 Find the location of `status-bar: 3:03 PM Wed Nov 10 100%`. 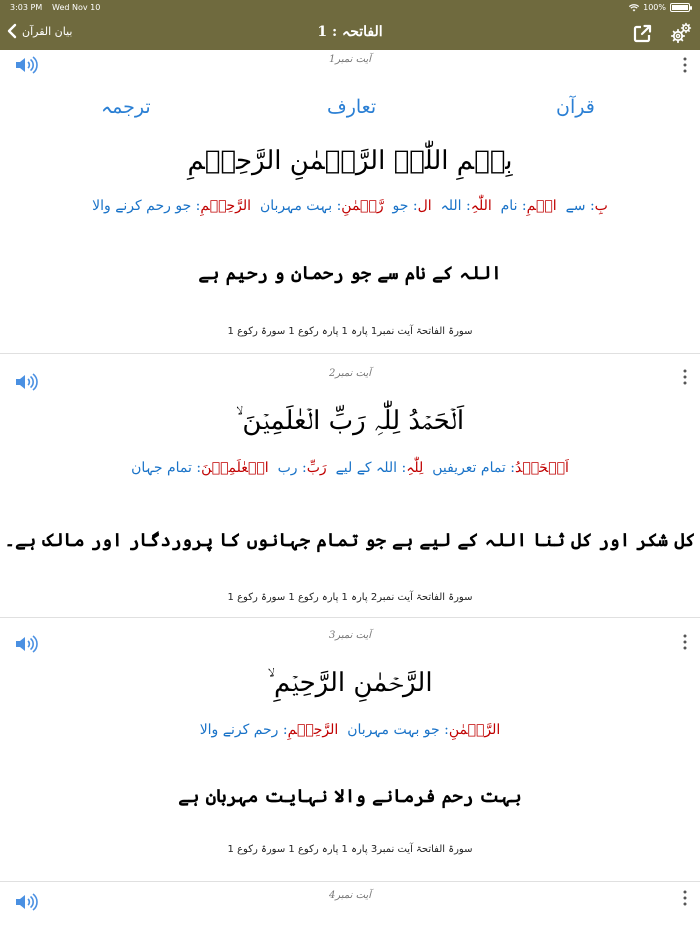

status-bar: 3:03 PM Wed Nov 10 100% is located at coordinates (350, 8).